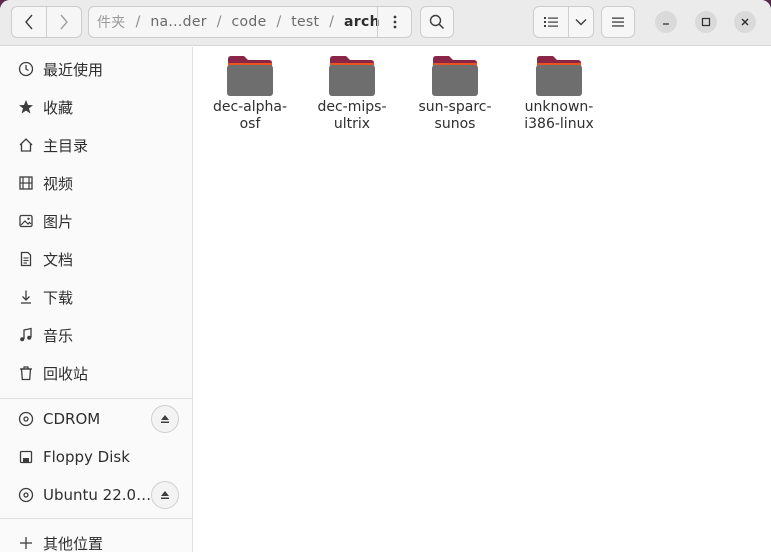 The height and width of the screenshot is (552, 771). I want to click on hamburger-icon, so click(618, 22).